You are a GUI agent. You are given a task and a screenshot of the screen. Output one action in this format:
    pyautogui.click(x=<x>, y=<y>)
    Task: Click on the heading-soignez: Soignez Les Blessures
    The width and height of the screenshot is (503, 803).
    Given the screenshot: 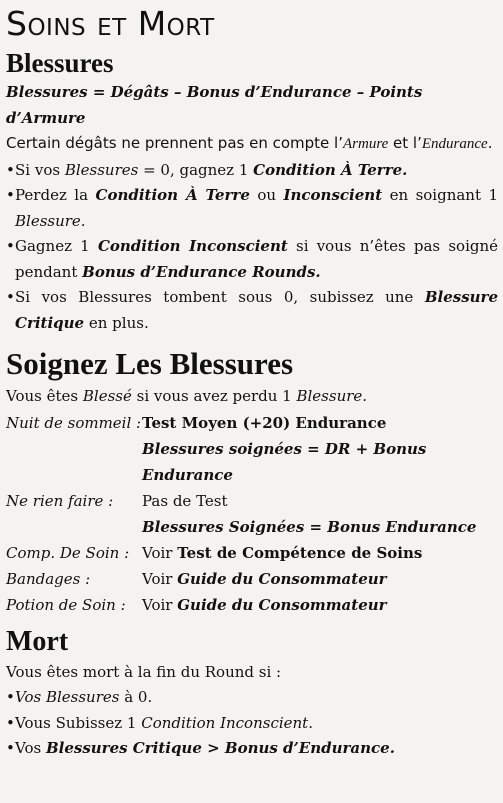 What is the action you would take?
    pyautogui.click(x=150, y=363)
    